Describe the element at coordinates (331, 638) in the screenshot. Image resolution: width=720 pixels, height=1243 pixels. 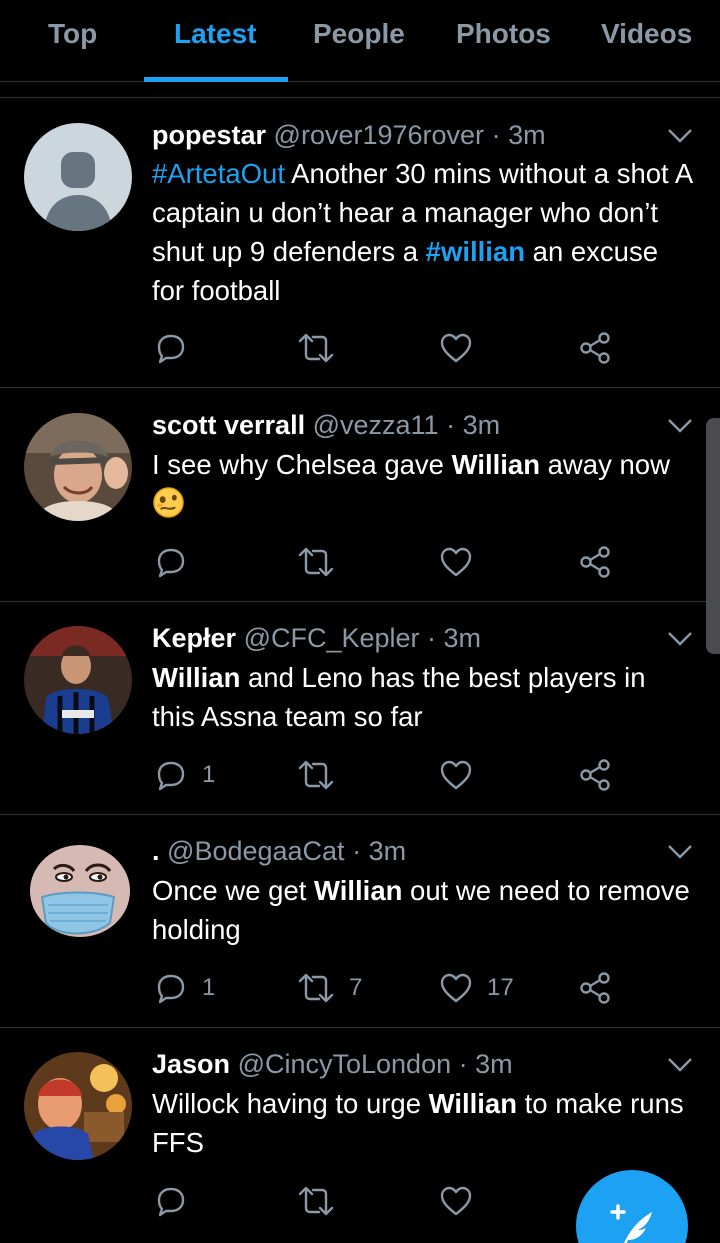
I see `user-handle: @CFC_Kepler` at that location.